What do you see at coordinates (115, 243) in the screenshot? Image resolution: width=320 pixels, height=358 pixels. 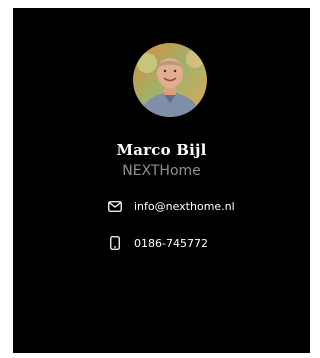 I see `phone-icon` at bounding box center [115, 243].